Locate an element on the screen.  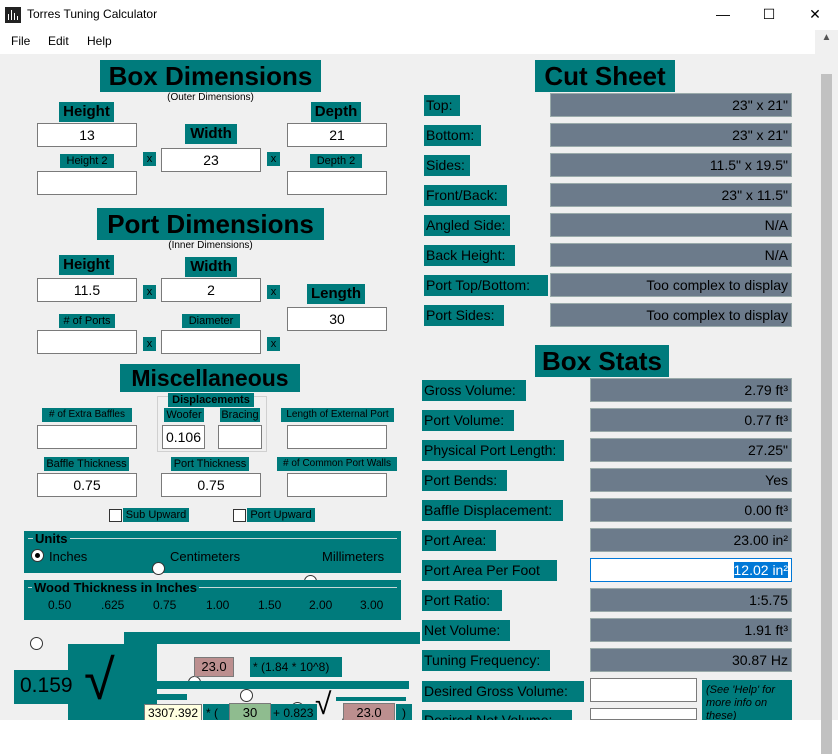
wood-050-label: 0.50 is located at coordinates (60, 605).